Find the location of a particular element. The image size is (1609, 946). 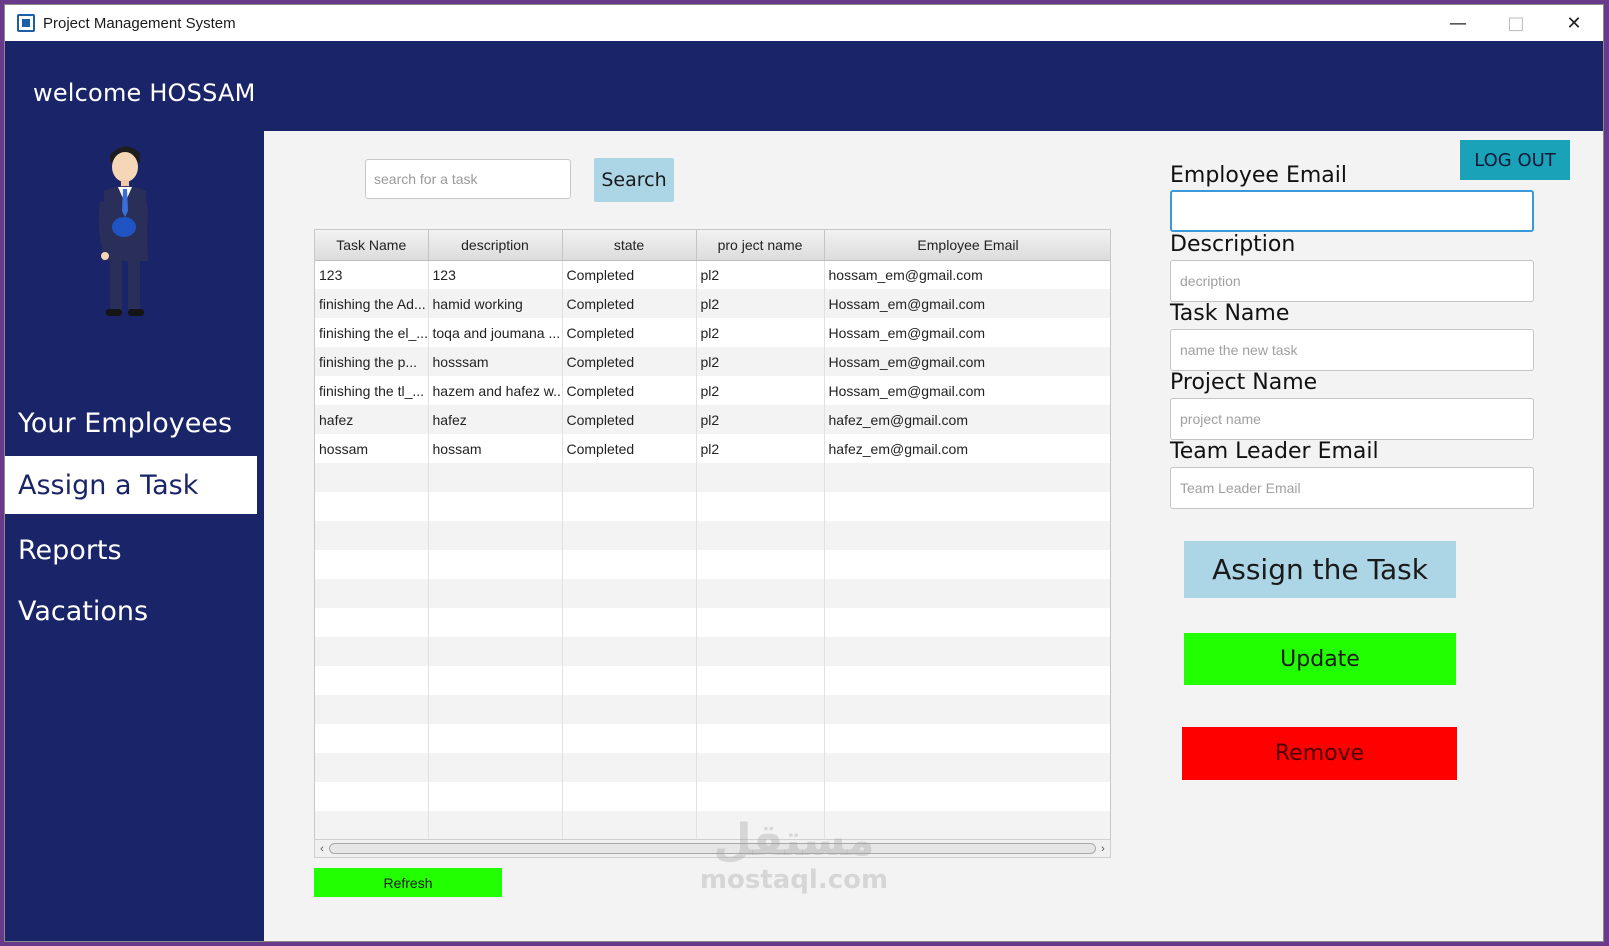

sidebar-item-reports: Reports is located at coordinates (131, 550).